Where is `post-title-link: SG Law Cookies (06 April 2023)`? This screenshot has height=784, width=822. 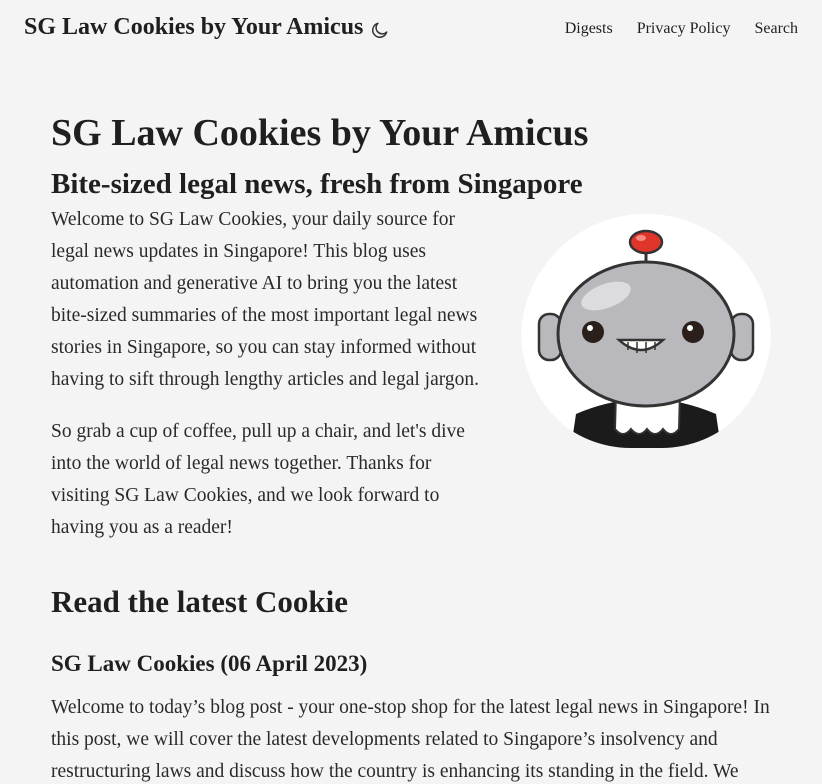
post-title-link: SG Law Cookies (06 April 2023) is located at coordinates (413, 664).